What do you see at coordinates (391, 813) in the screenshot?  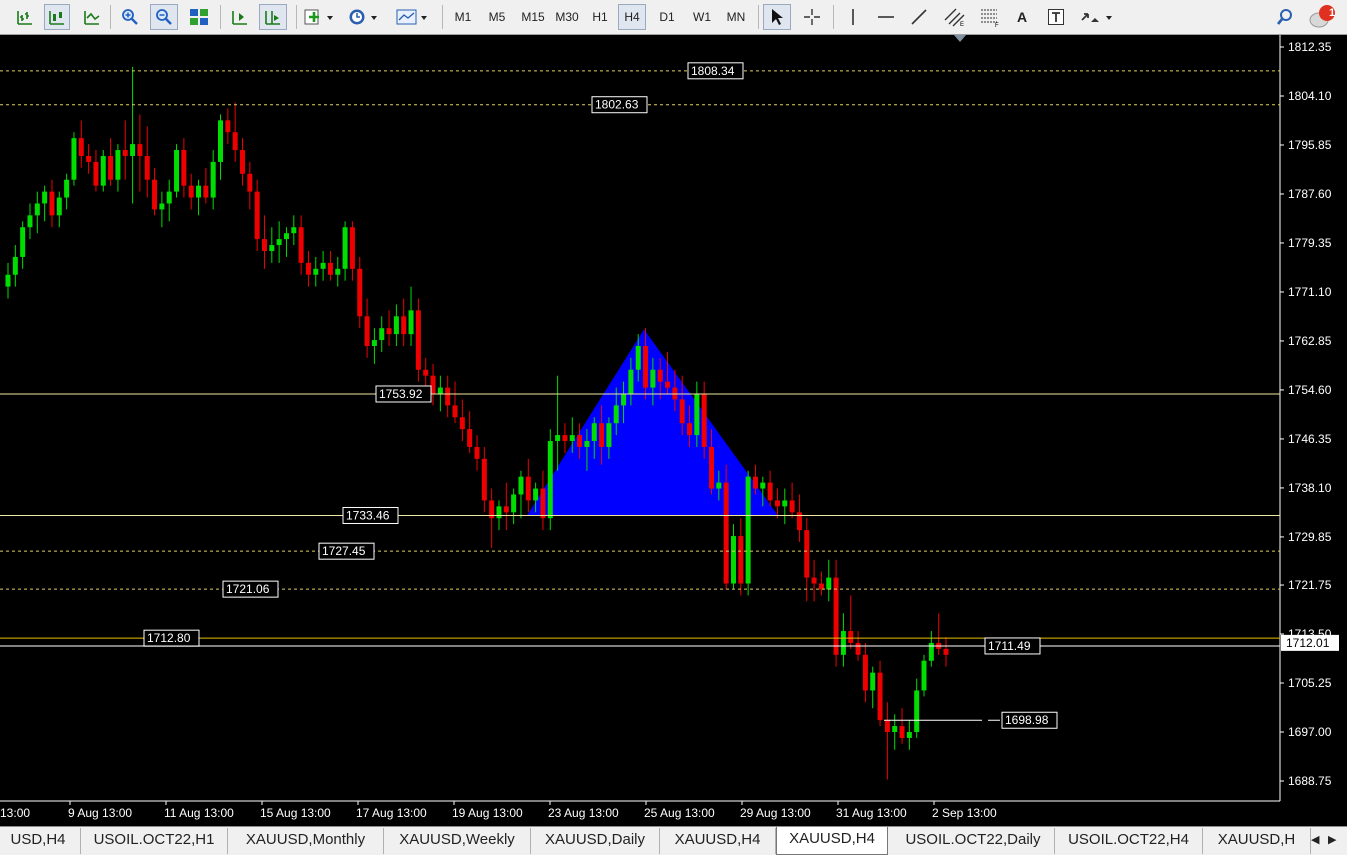 I see `time-axis-label: 17 Aug 13:00` at bounding box center [391, 813].